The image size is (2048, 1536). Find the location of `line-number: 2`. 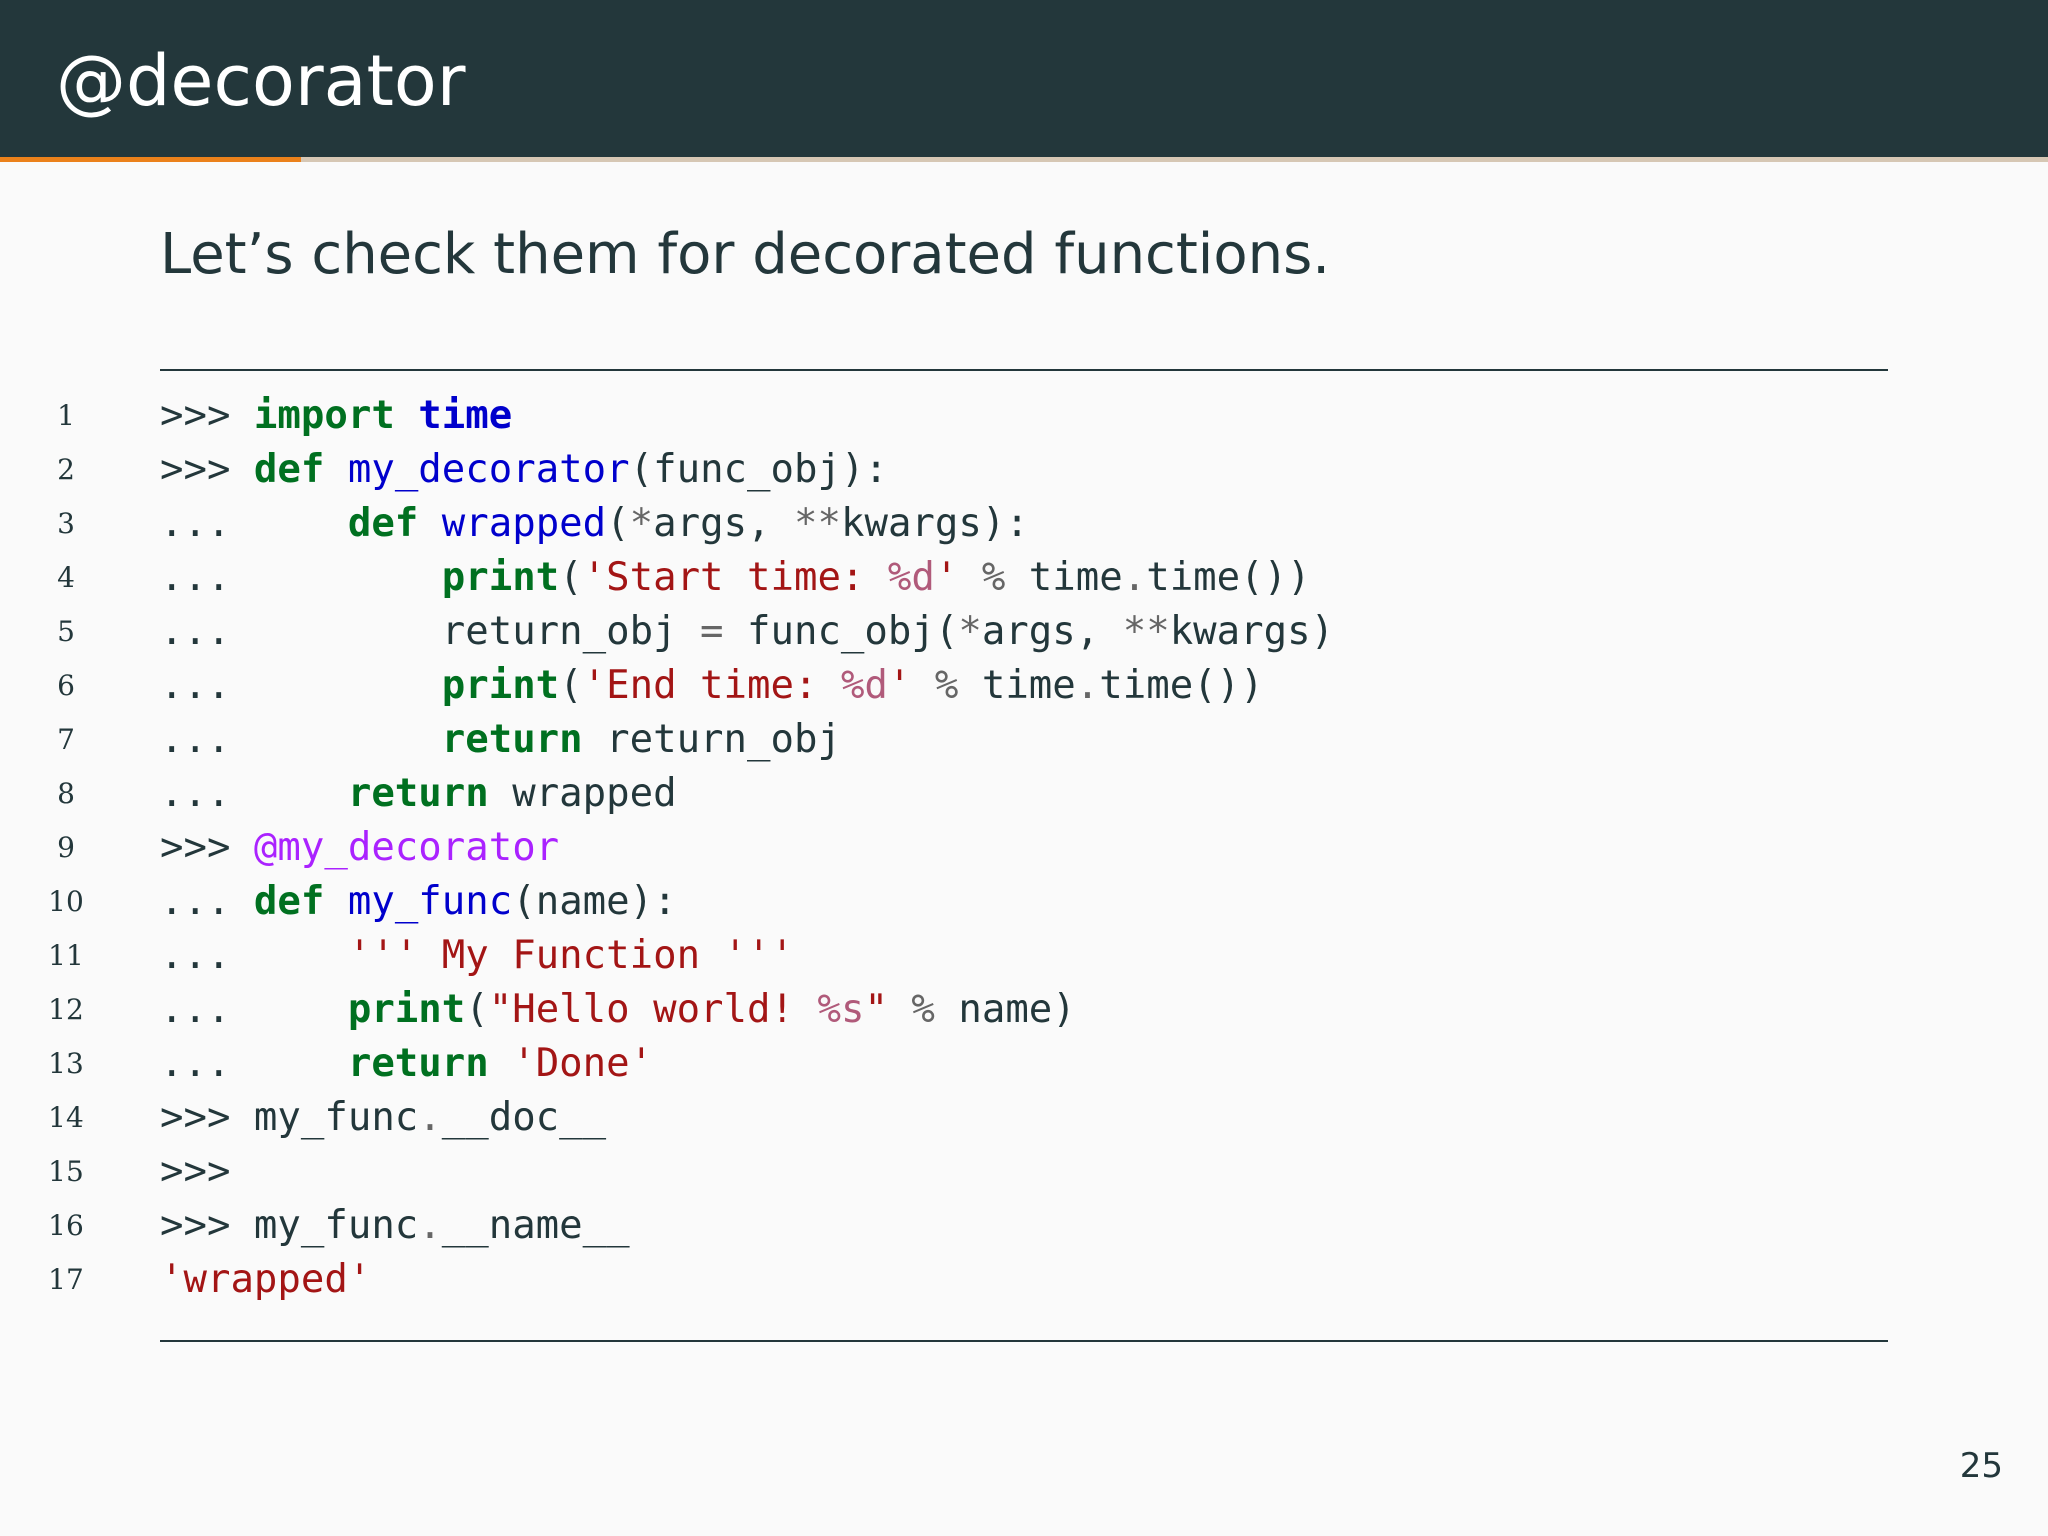

line-number: 2 is located at coordinates (66, 469).